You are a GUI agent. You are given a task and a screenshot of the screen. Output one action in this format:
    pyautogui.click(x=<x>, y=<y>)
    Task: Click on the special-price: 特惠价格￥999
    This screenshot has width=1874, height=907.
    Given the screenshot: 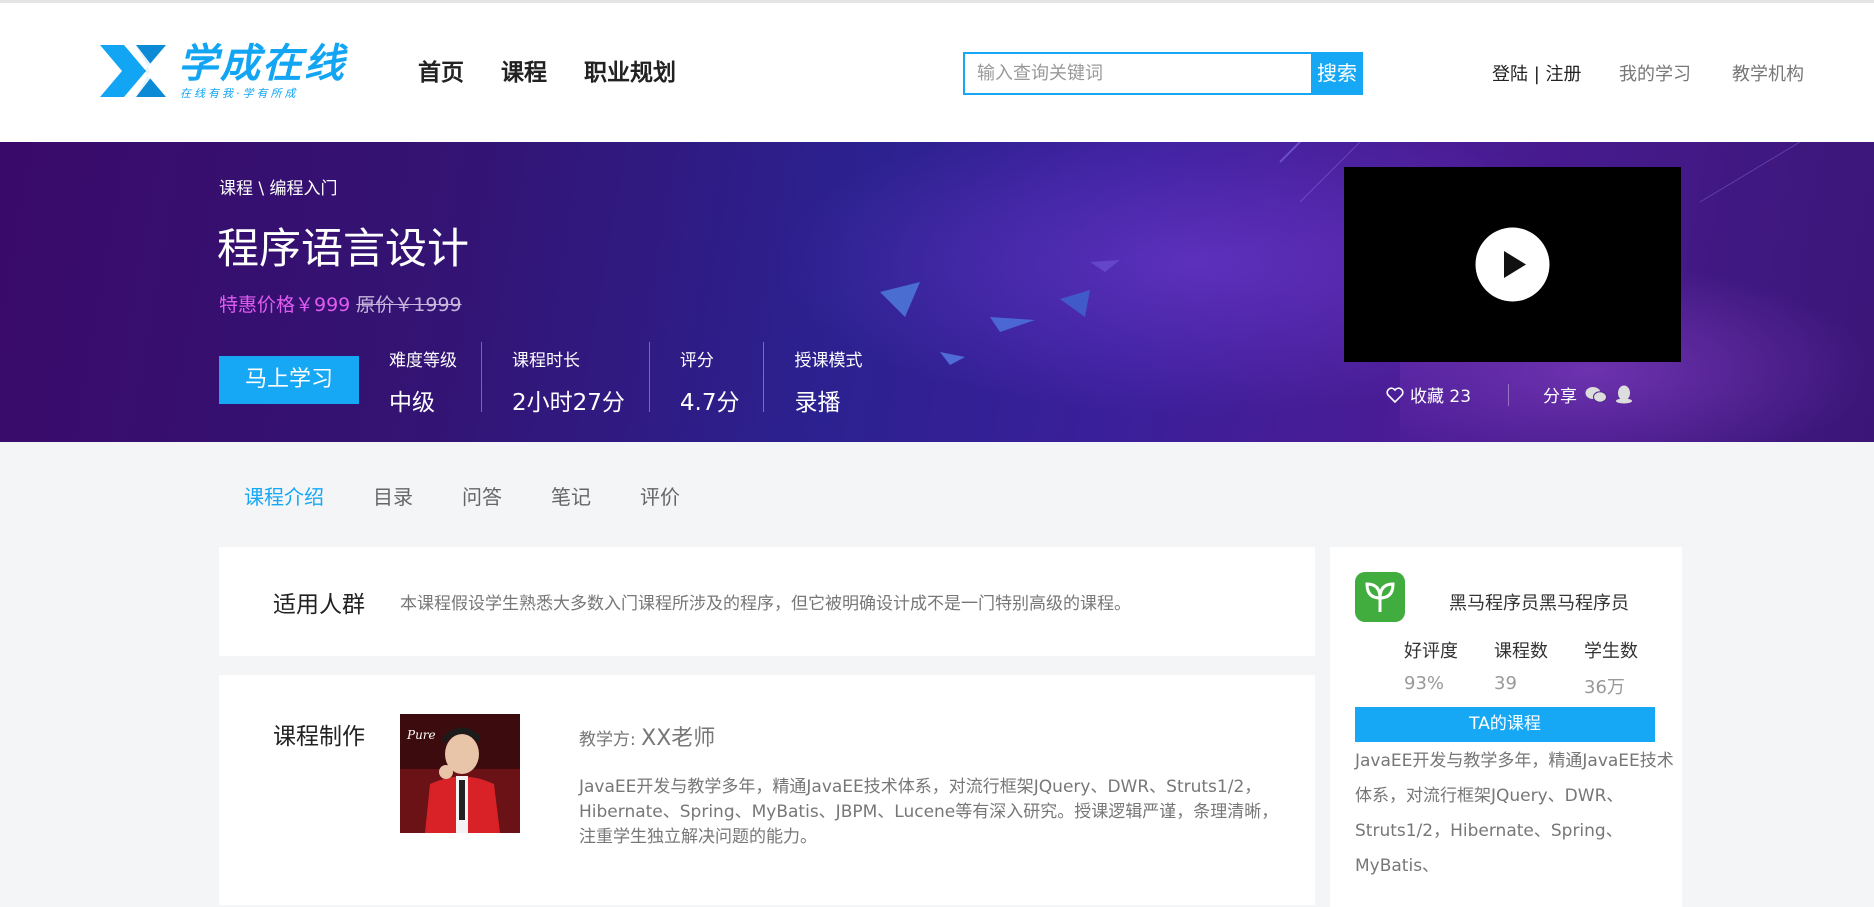 What is the action you would take?
    pyautogui.click(x=285, y=305)
    